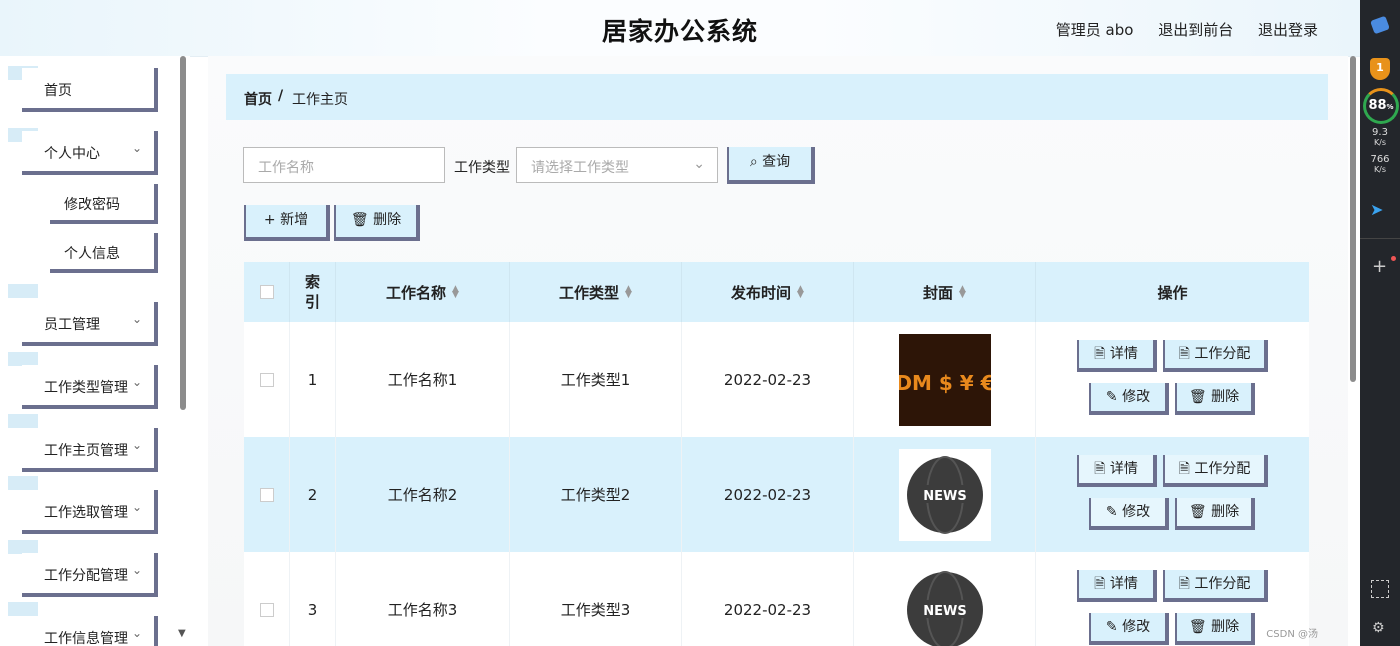 The image size is (1400, 646). What do you see at coordinates (90, 387) in the screenshot?
I see `sidebar-item-job-type: 工作类型管理 ⌄` at bounding box center [90, 387].